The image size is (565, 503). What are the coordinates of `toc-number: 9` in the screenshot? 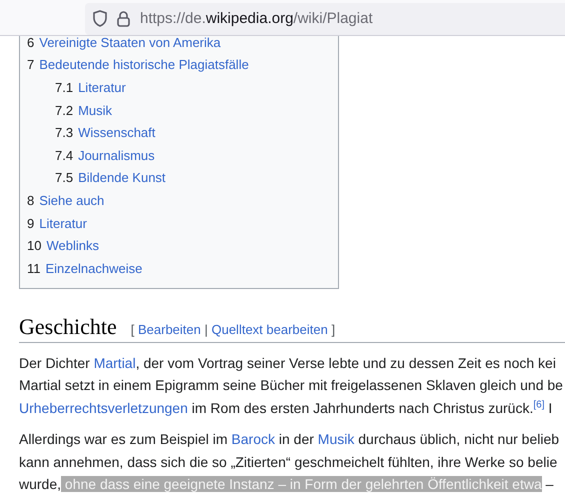 It's located at (30, 223).